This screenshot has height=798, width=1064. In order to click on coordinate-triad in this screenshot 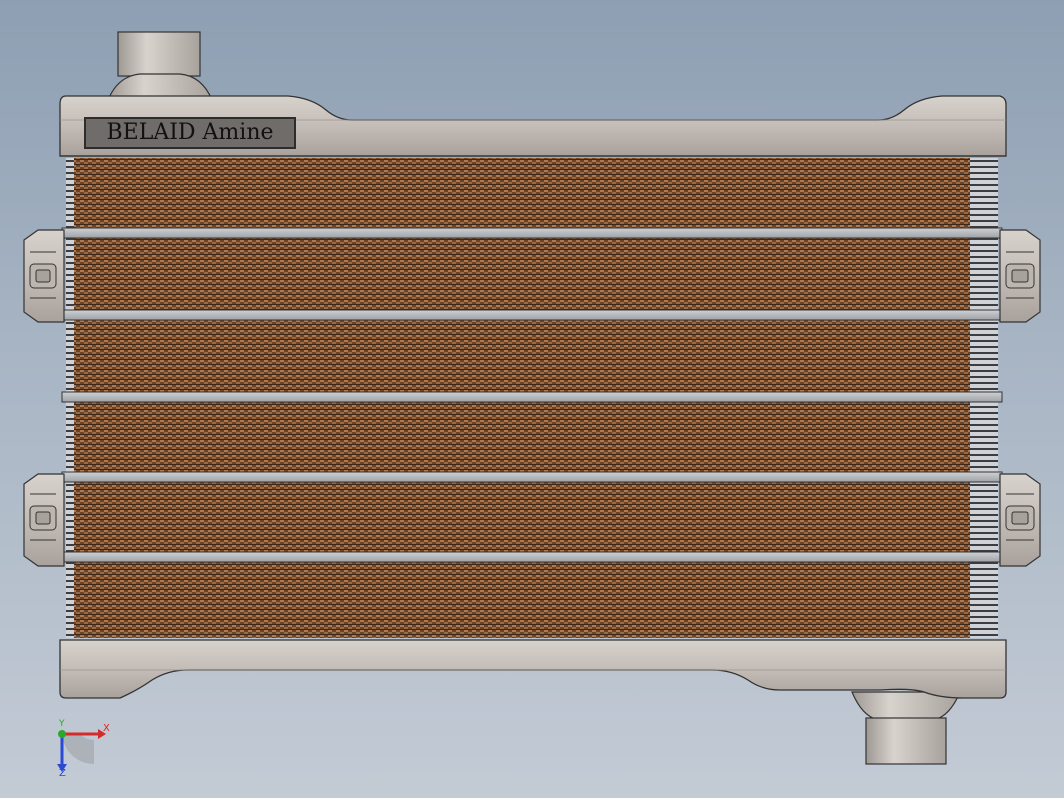, I will do `click(81, 750)`.